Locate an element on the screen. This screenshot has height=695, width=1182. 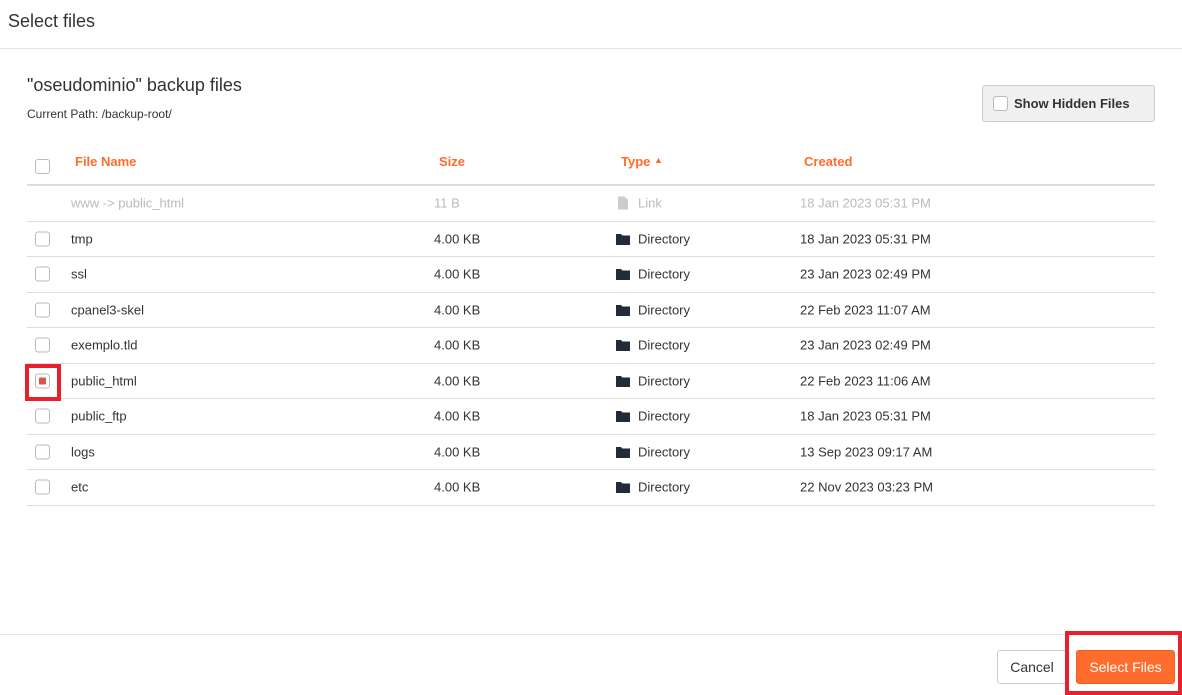
file-name: exemplo.tld is located at coordinates (104, 345).